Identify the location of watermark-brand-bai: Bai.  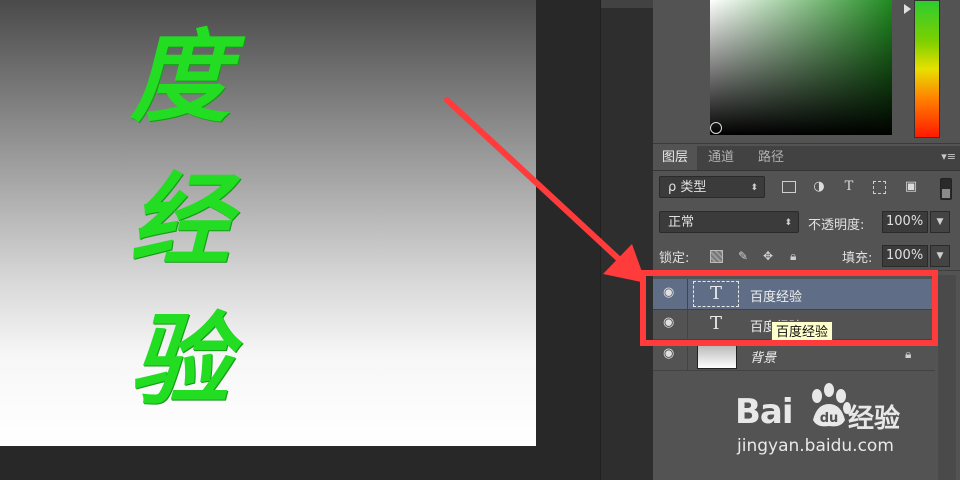
(764, 412).